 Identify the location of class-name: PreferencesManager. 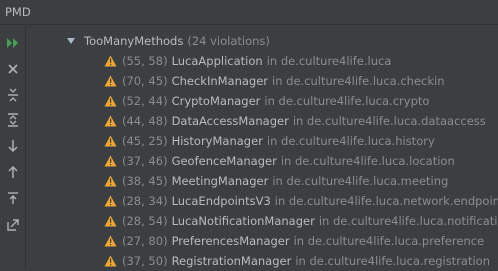
(230, 241).